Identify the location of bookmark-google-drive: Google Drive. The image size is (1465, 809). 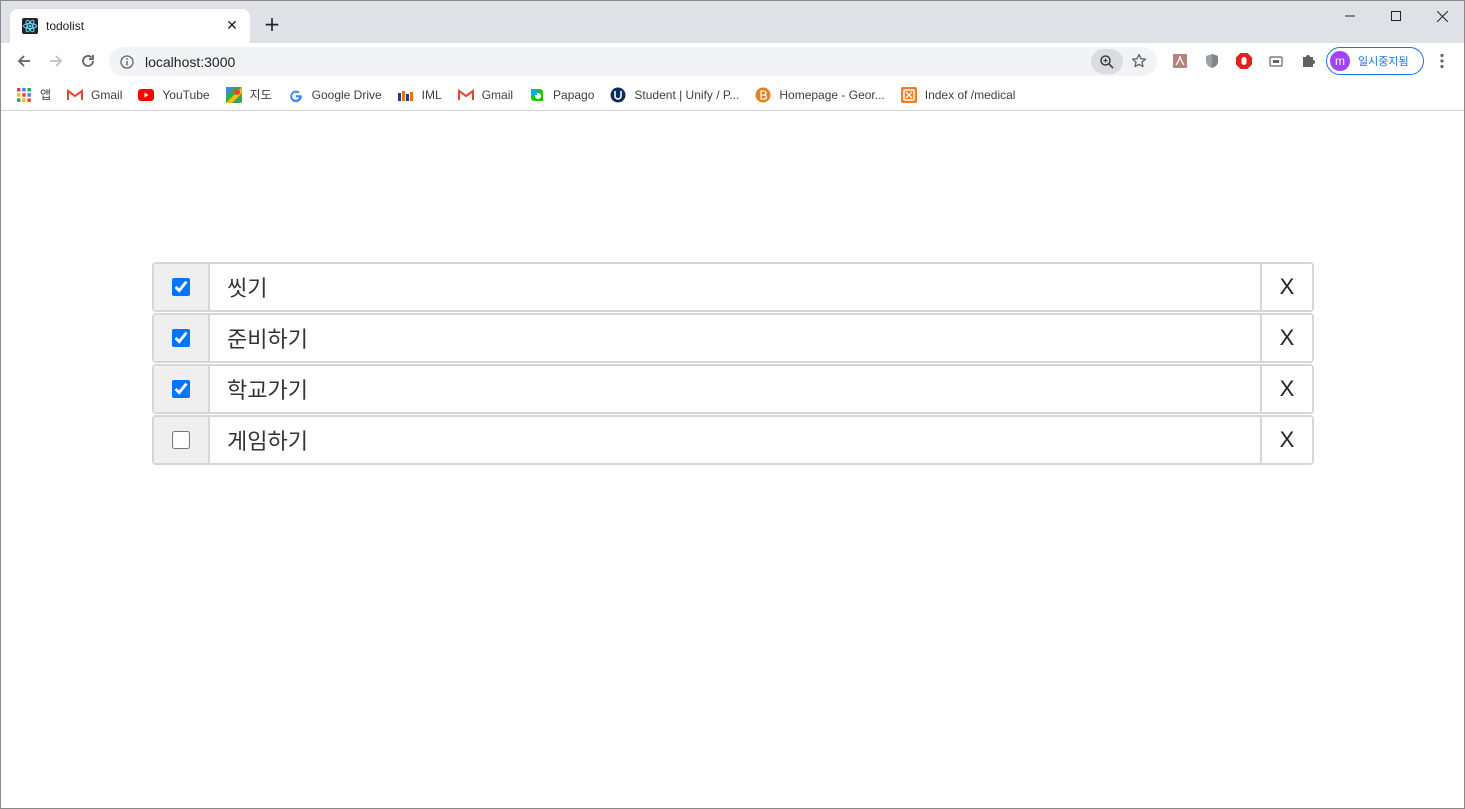
(335, 95).